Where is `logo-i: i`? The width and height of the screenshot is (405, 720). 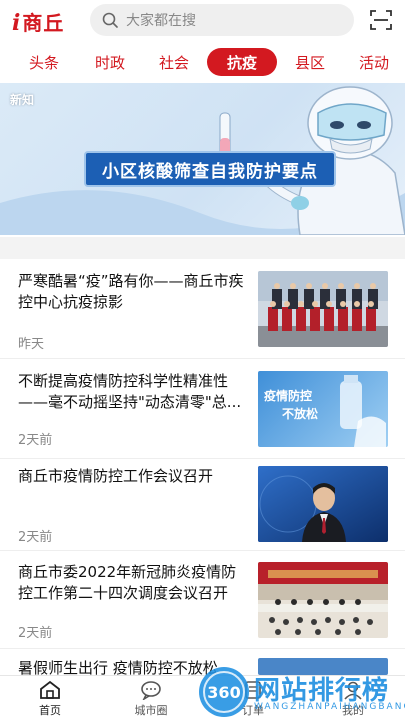 logo-i: i is located at coordinates (16, 22).